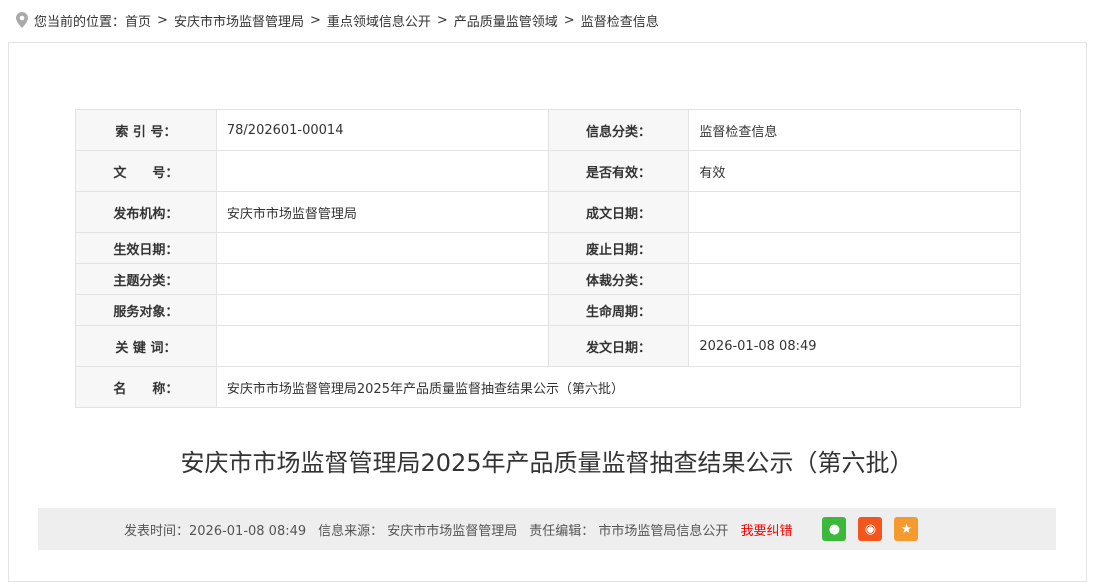 The image size is (1094, 582). Describe the element at coordinates (382, 130) in the screenshot. I see `field-value: 78/202601-00014` at that location.